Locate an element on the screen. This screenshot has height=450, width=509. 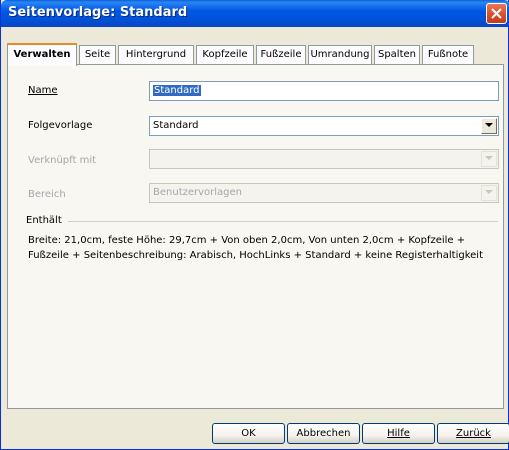
bereich-value: Benutzervorlagen is located at coordinates (198, 192).